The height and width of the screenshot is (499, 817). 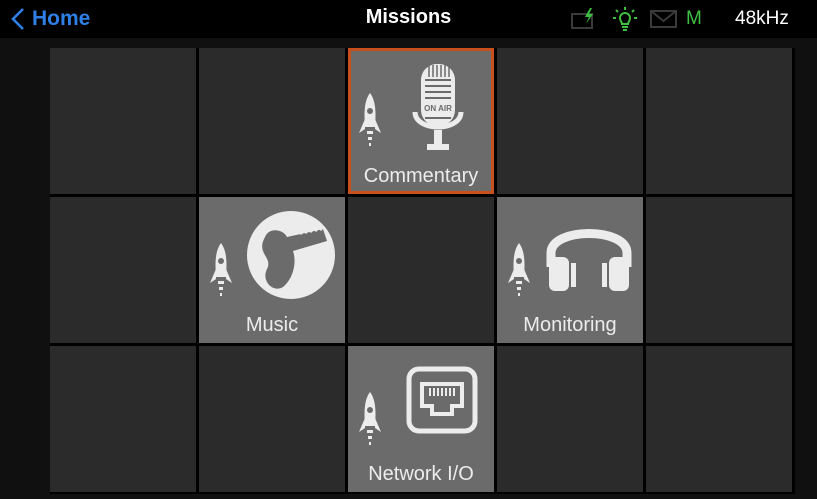 I want to click on sample-rate: 48kHz, so click(x=762, y=18).